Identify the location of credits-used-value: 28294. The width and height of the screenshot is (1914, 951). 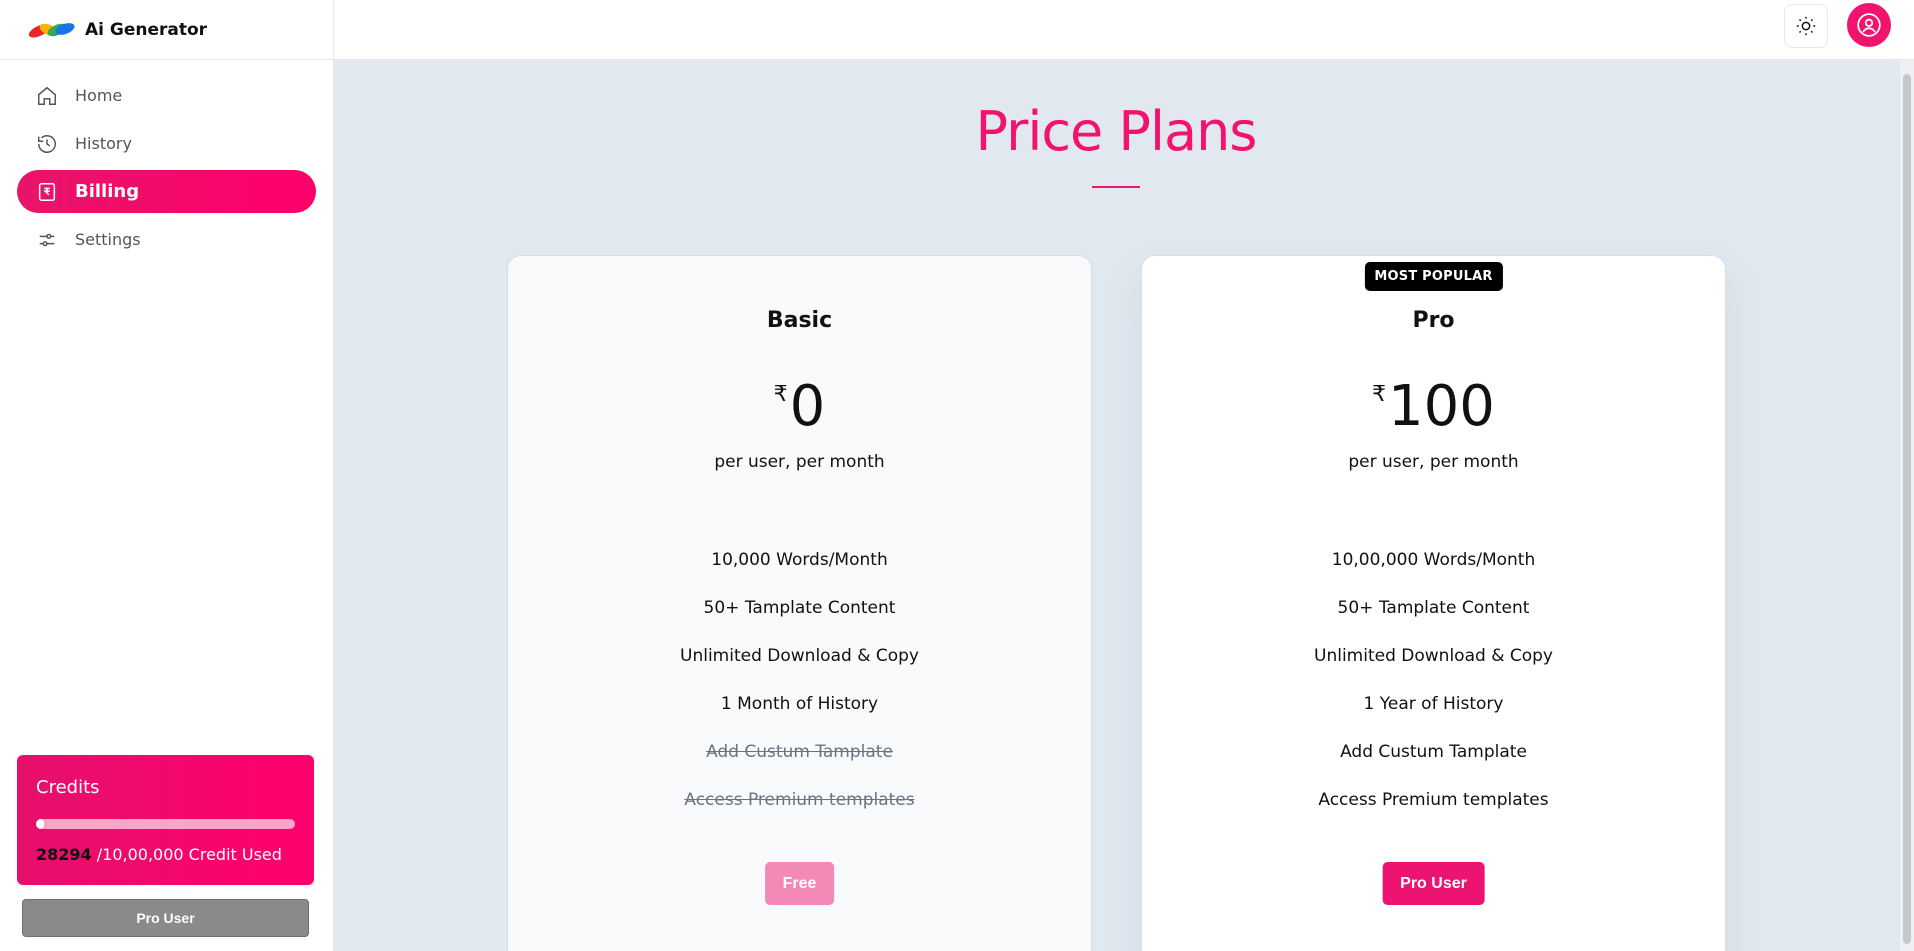
(64, 854).